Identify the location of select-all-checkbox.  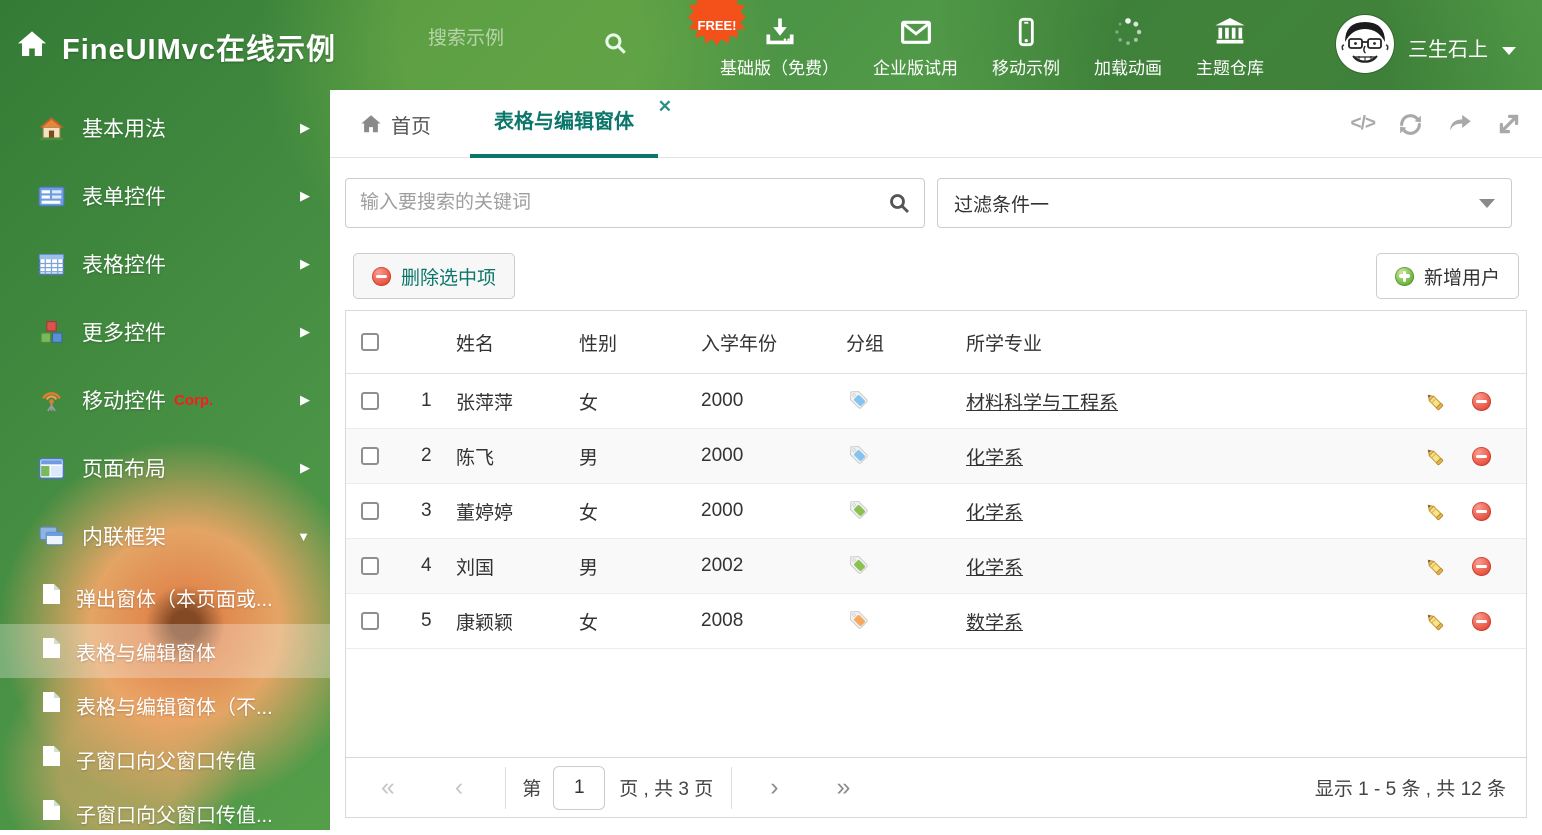
(370, 341).